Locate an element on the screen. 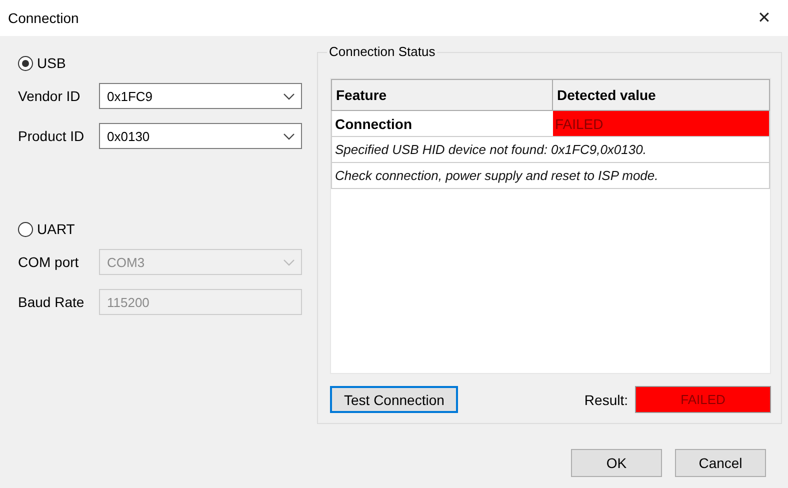 This screenshot has width=788, height=488. close-button: ✕ is located at coordinates (767, 18).